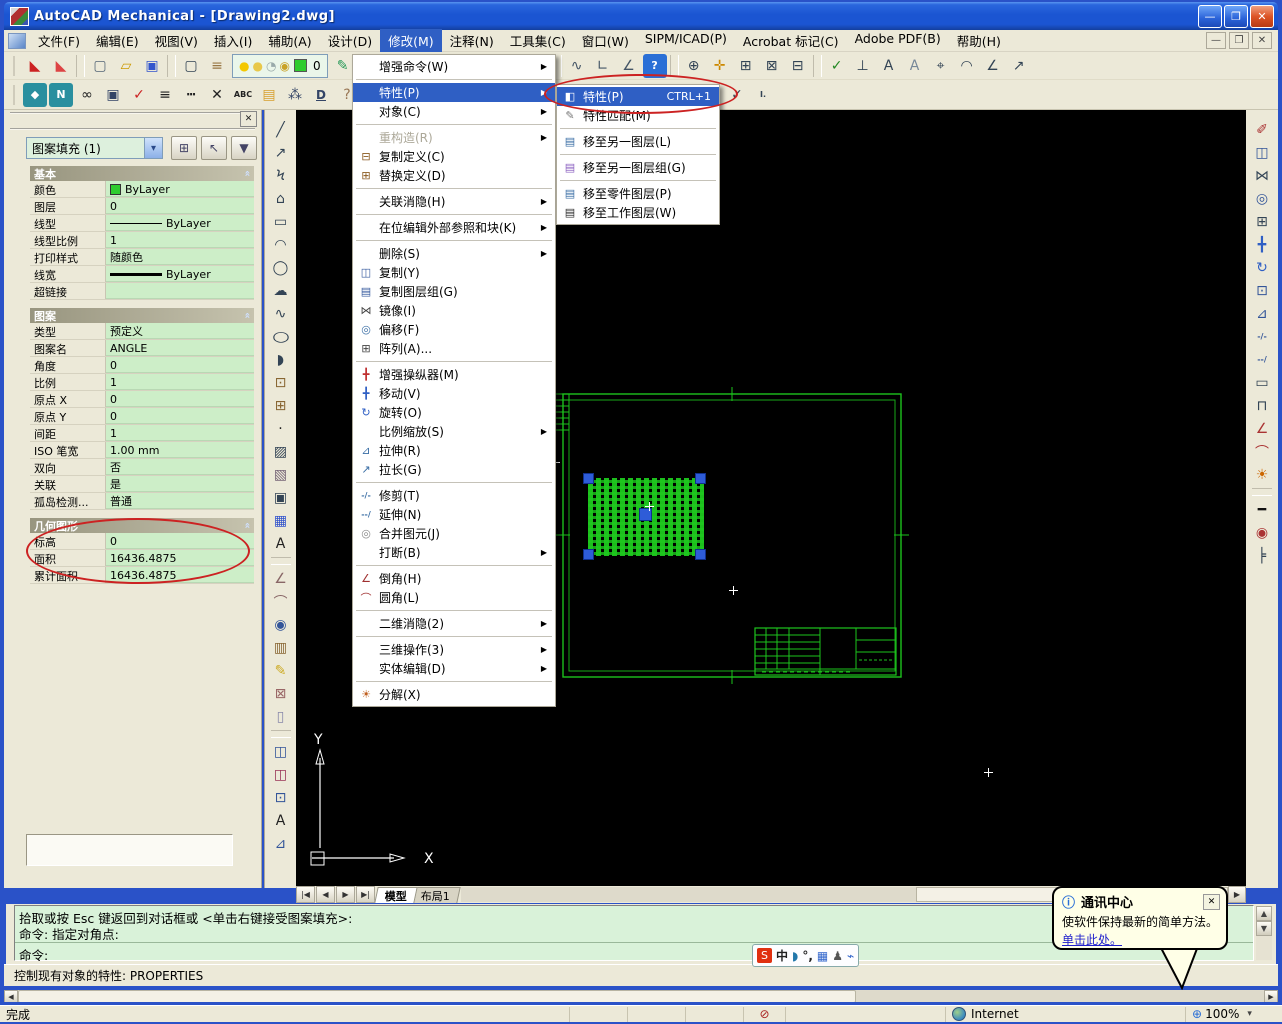 The image size is (1282, 1024). I want to click on tab-layout1: 布局1, so click(435, 894).